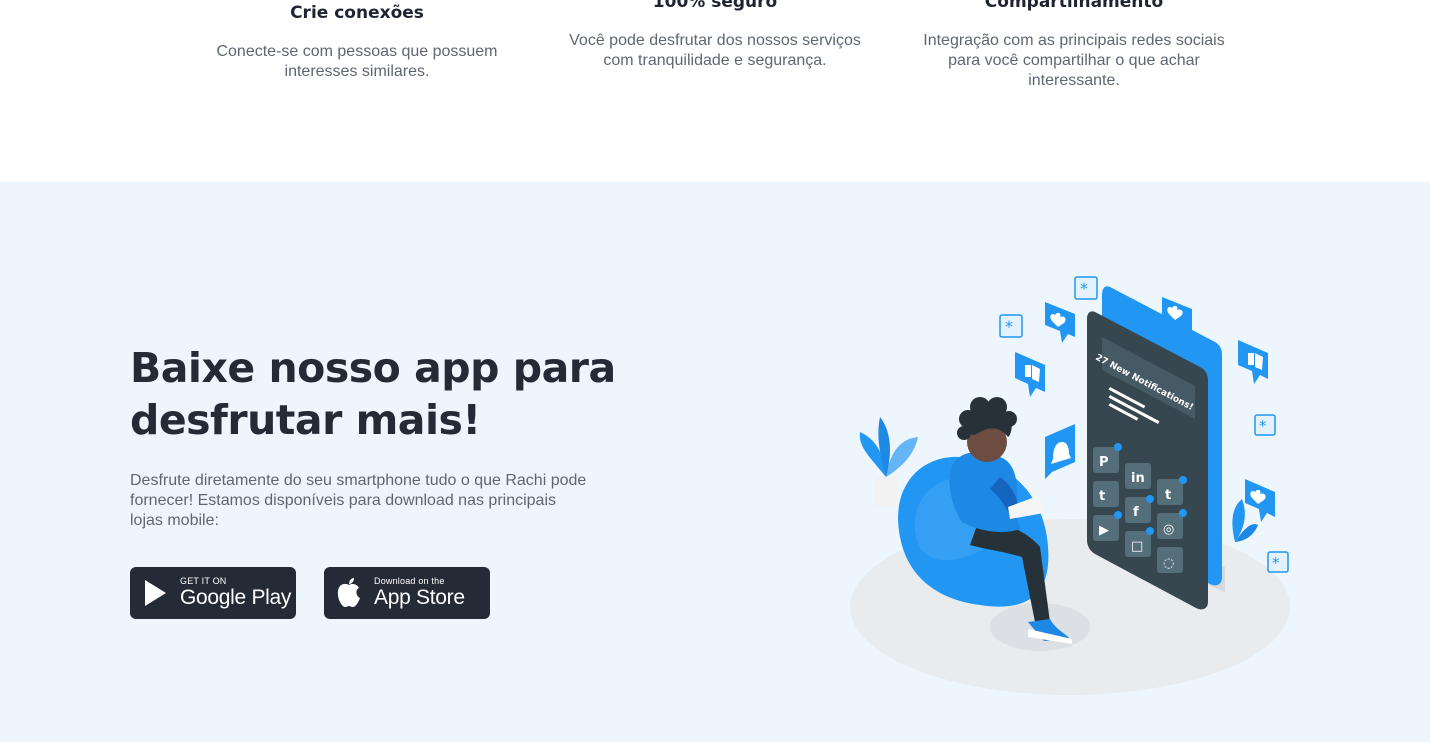  What do you see at coordinates (155, 593) in the screenshot?
I see `play-triangle-icon` at bounding box center [155, 593].